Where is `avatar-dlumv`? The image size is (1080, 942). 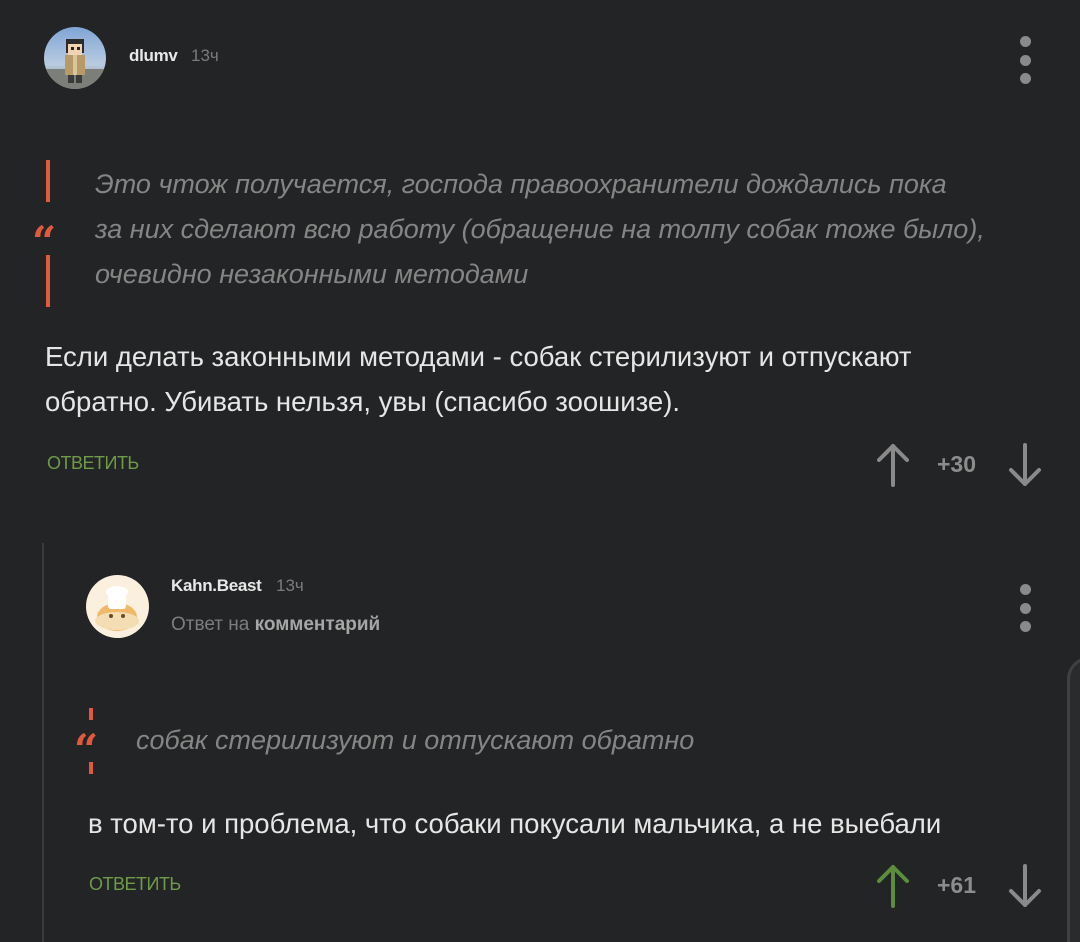
avatar-dlumv is located at coordinates (75, 58).